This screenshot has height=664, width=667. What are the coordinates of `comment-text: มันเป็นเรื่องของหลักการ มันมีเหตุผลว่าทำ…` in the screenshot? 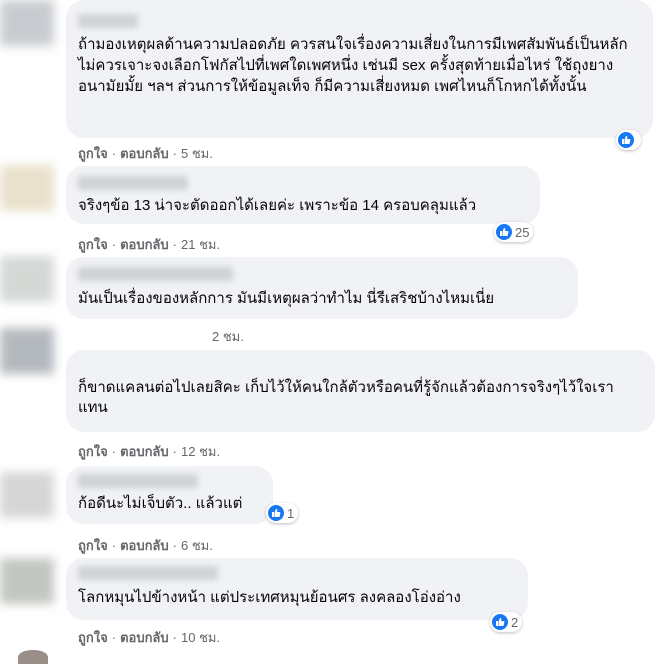 It's located at (286, 298).